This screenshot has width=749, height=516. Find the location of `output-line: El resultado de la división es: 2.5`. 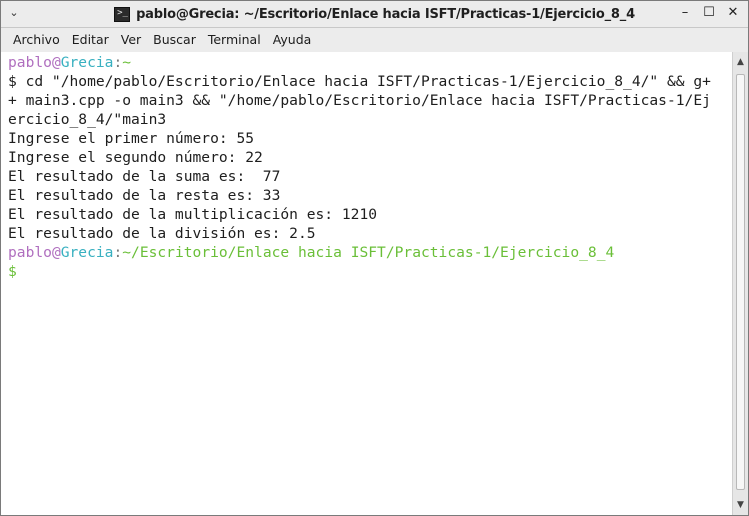

output-line: El resultado de la división es: 2.5 is located at coordinates (162, 233).